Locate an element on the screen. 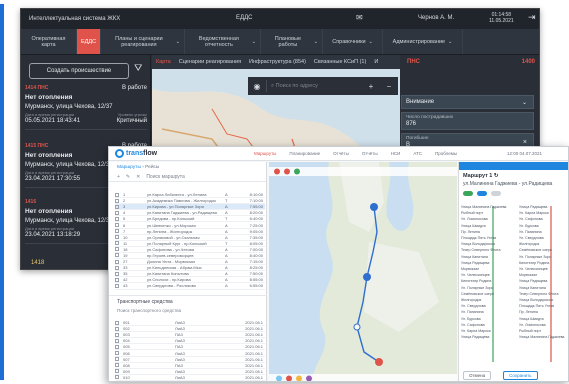 The height and width of the screenshot is (384, 569). incident-title: Нет отопления is located at coordinates (49, 97).